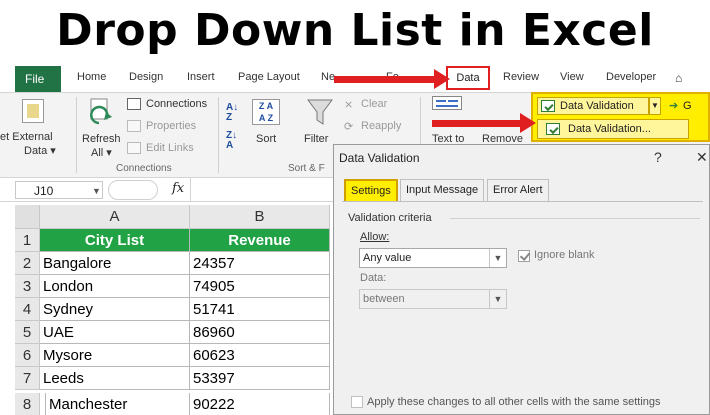  I want to click on table-cell-revenue: 60623, so click(260, 355).